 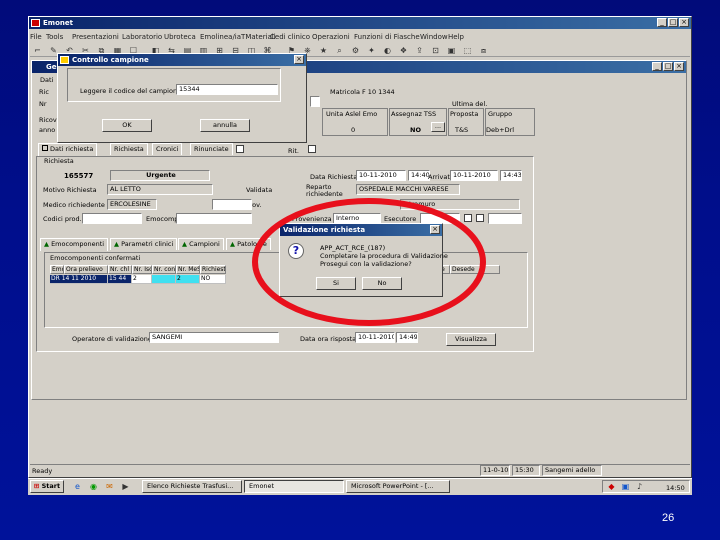 What do you see at coordinates (315, 101) in the screenshot?
I see `ric-field` at bounding box center [315, 101].